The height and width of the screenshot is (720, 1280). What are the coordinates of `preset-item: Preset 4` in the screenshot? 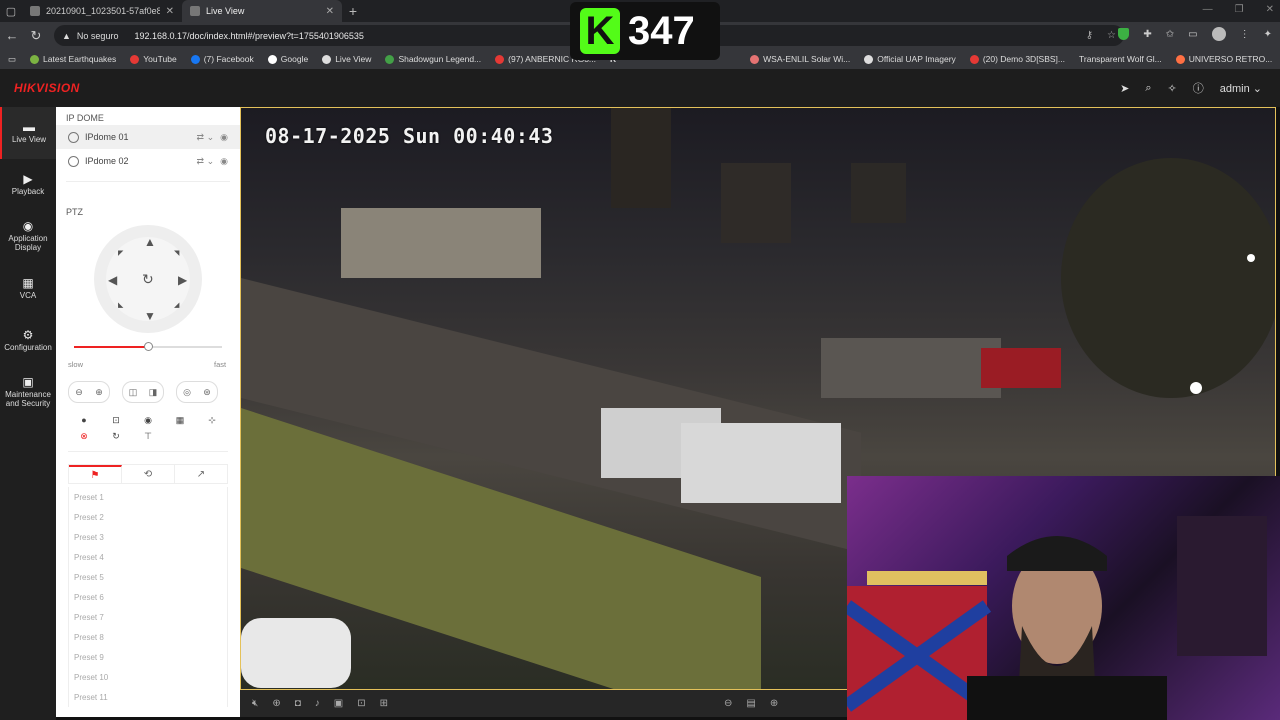 It's located at (148, 557).